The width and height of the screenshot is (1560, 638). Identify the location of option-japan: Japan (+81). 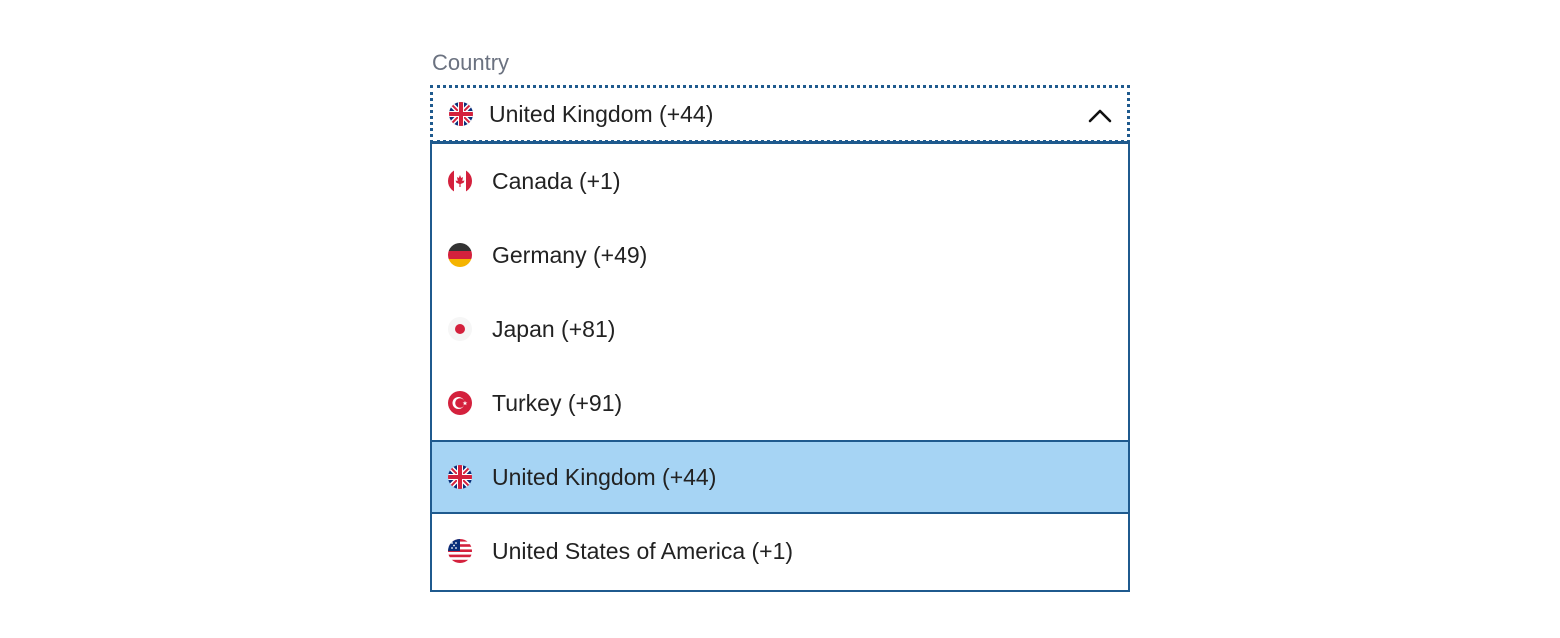
(780, 329).